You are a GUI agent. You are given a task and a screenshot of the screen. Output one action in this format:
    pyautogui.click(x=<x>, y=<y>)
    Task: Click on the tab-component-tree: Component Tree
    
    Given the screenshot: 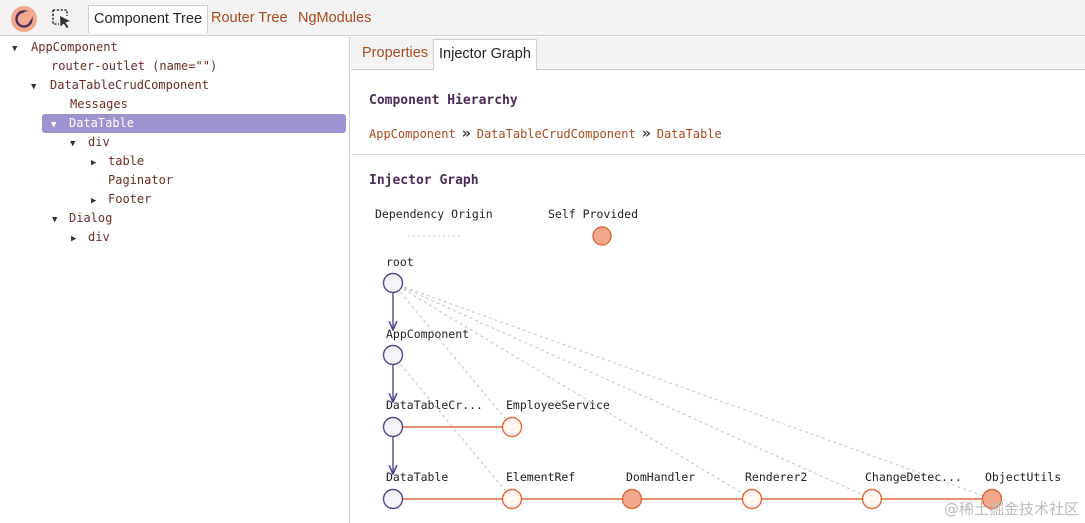 What is the action you would take?
    pyautogui.click(x=148, y=19)
    